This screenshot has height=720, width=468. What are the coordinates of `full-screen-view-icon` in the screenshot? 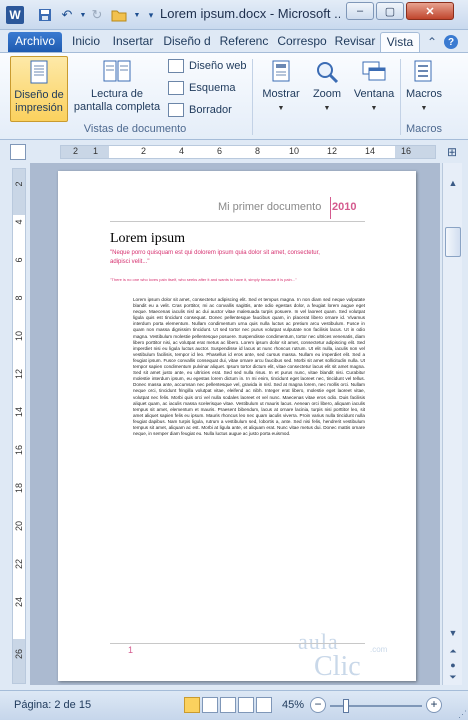 It's located at (210, 705).